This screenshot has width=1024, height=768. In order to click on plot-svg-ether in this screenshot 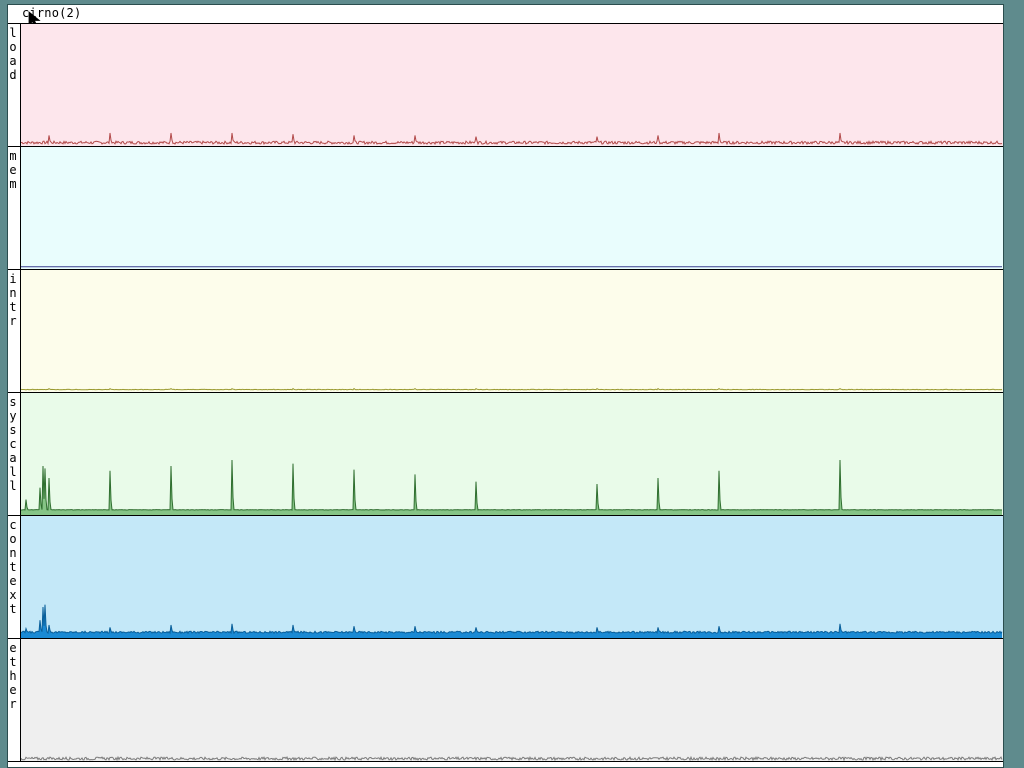, I will do `click(512, 758)`.